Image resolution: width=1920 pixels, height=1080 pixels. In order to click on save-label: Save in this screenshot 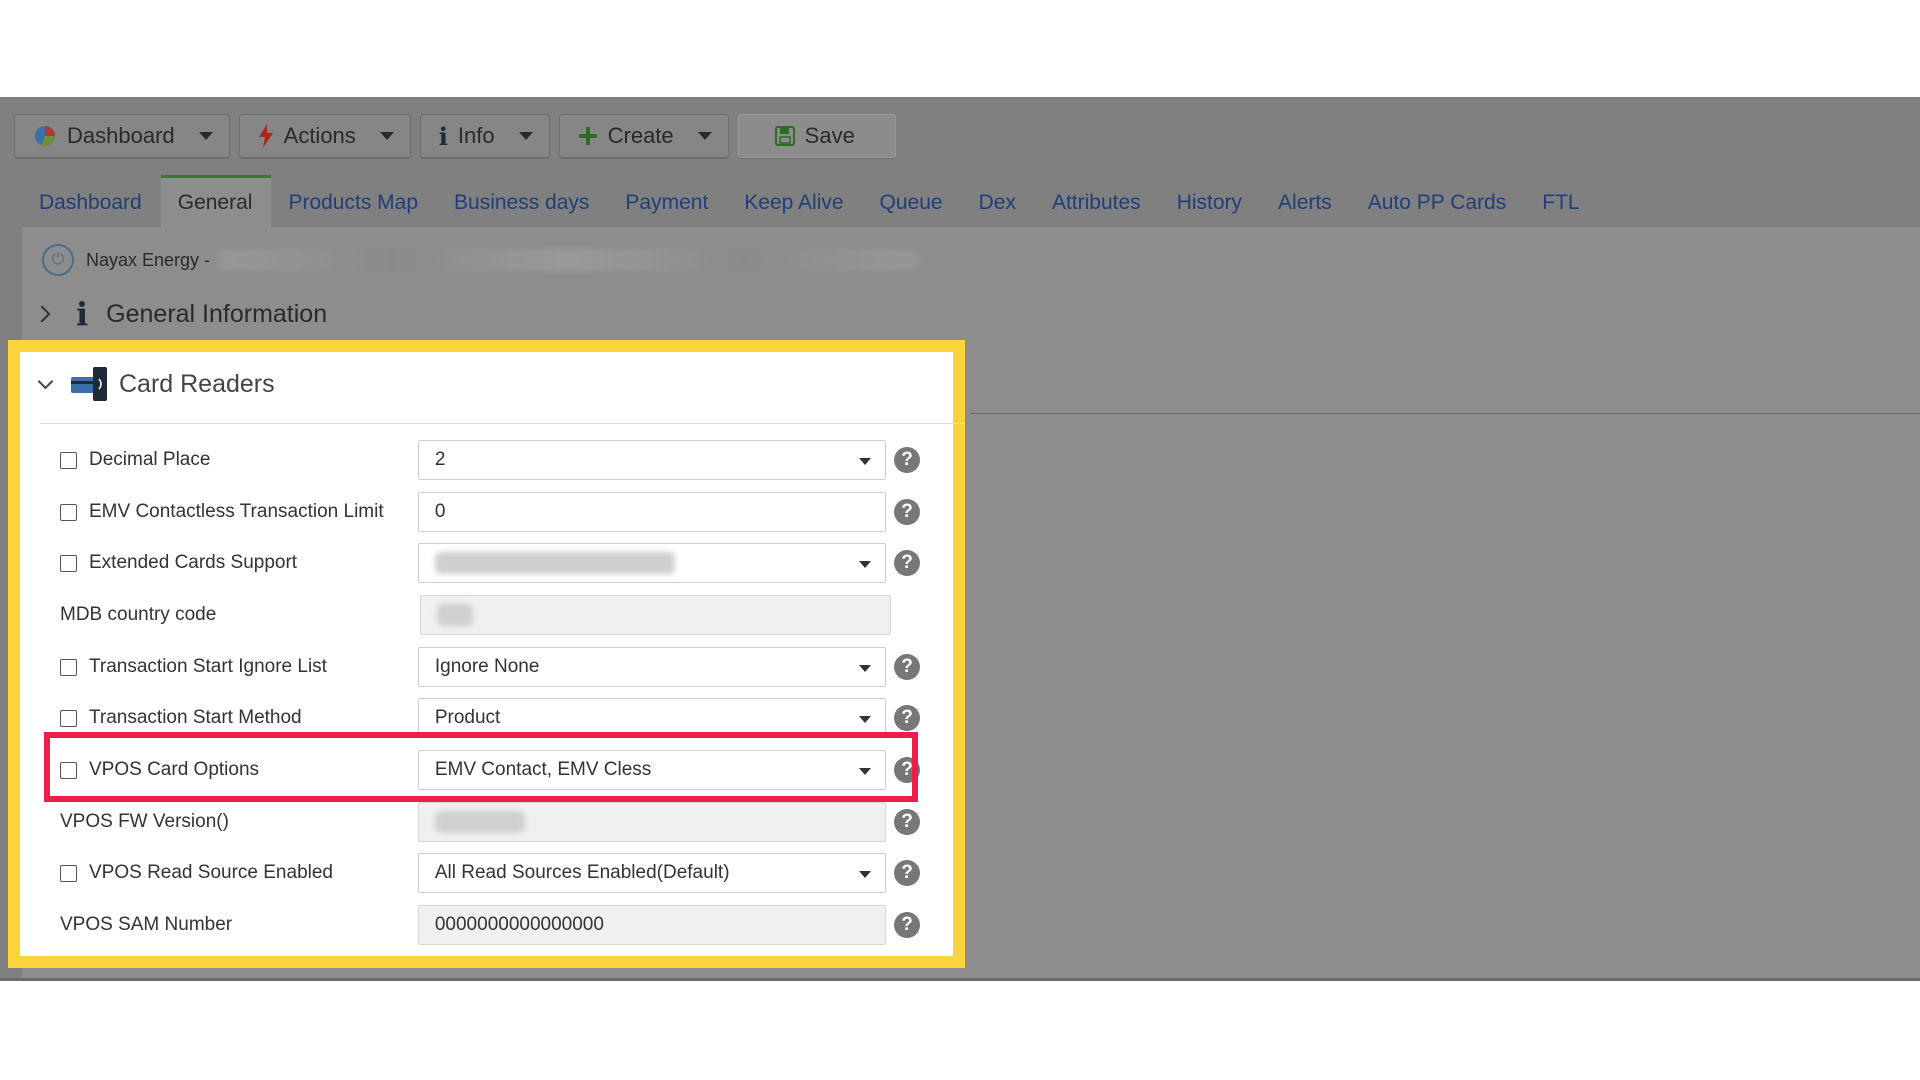, I will do `click(829, 135)`.